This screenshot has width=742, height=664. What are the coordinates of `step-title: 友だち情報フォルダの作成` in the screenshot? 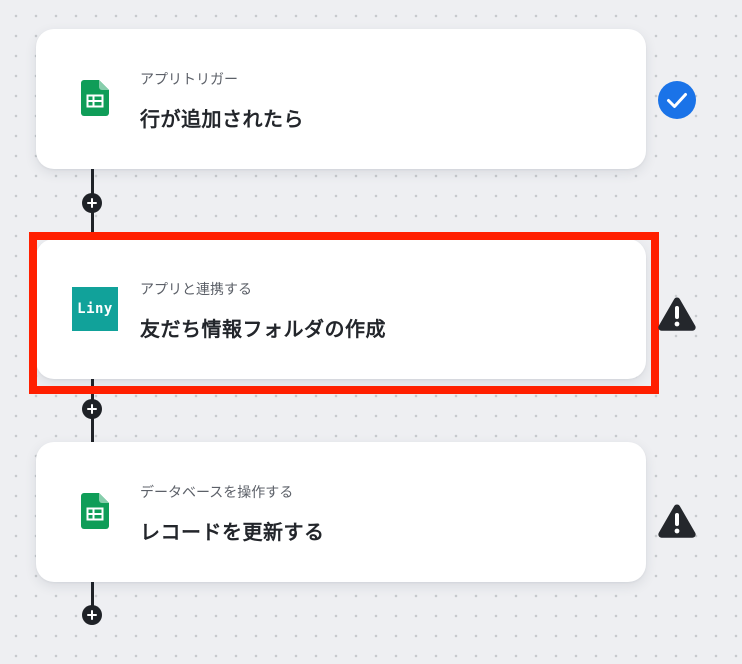 It's located at (263, 329).